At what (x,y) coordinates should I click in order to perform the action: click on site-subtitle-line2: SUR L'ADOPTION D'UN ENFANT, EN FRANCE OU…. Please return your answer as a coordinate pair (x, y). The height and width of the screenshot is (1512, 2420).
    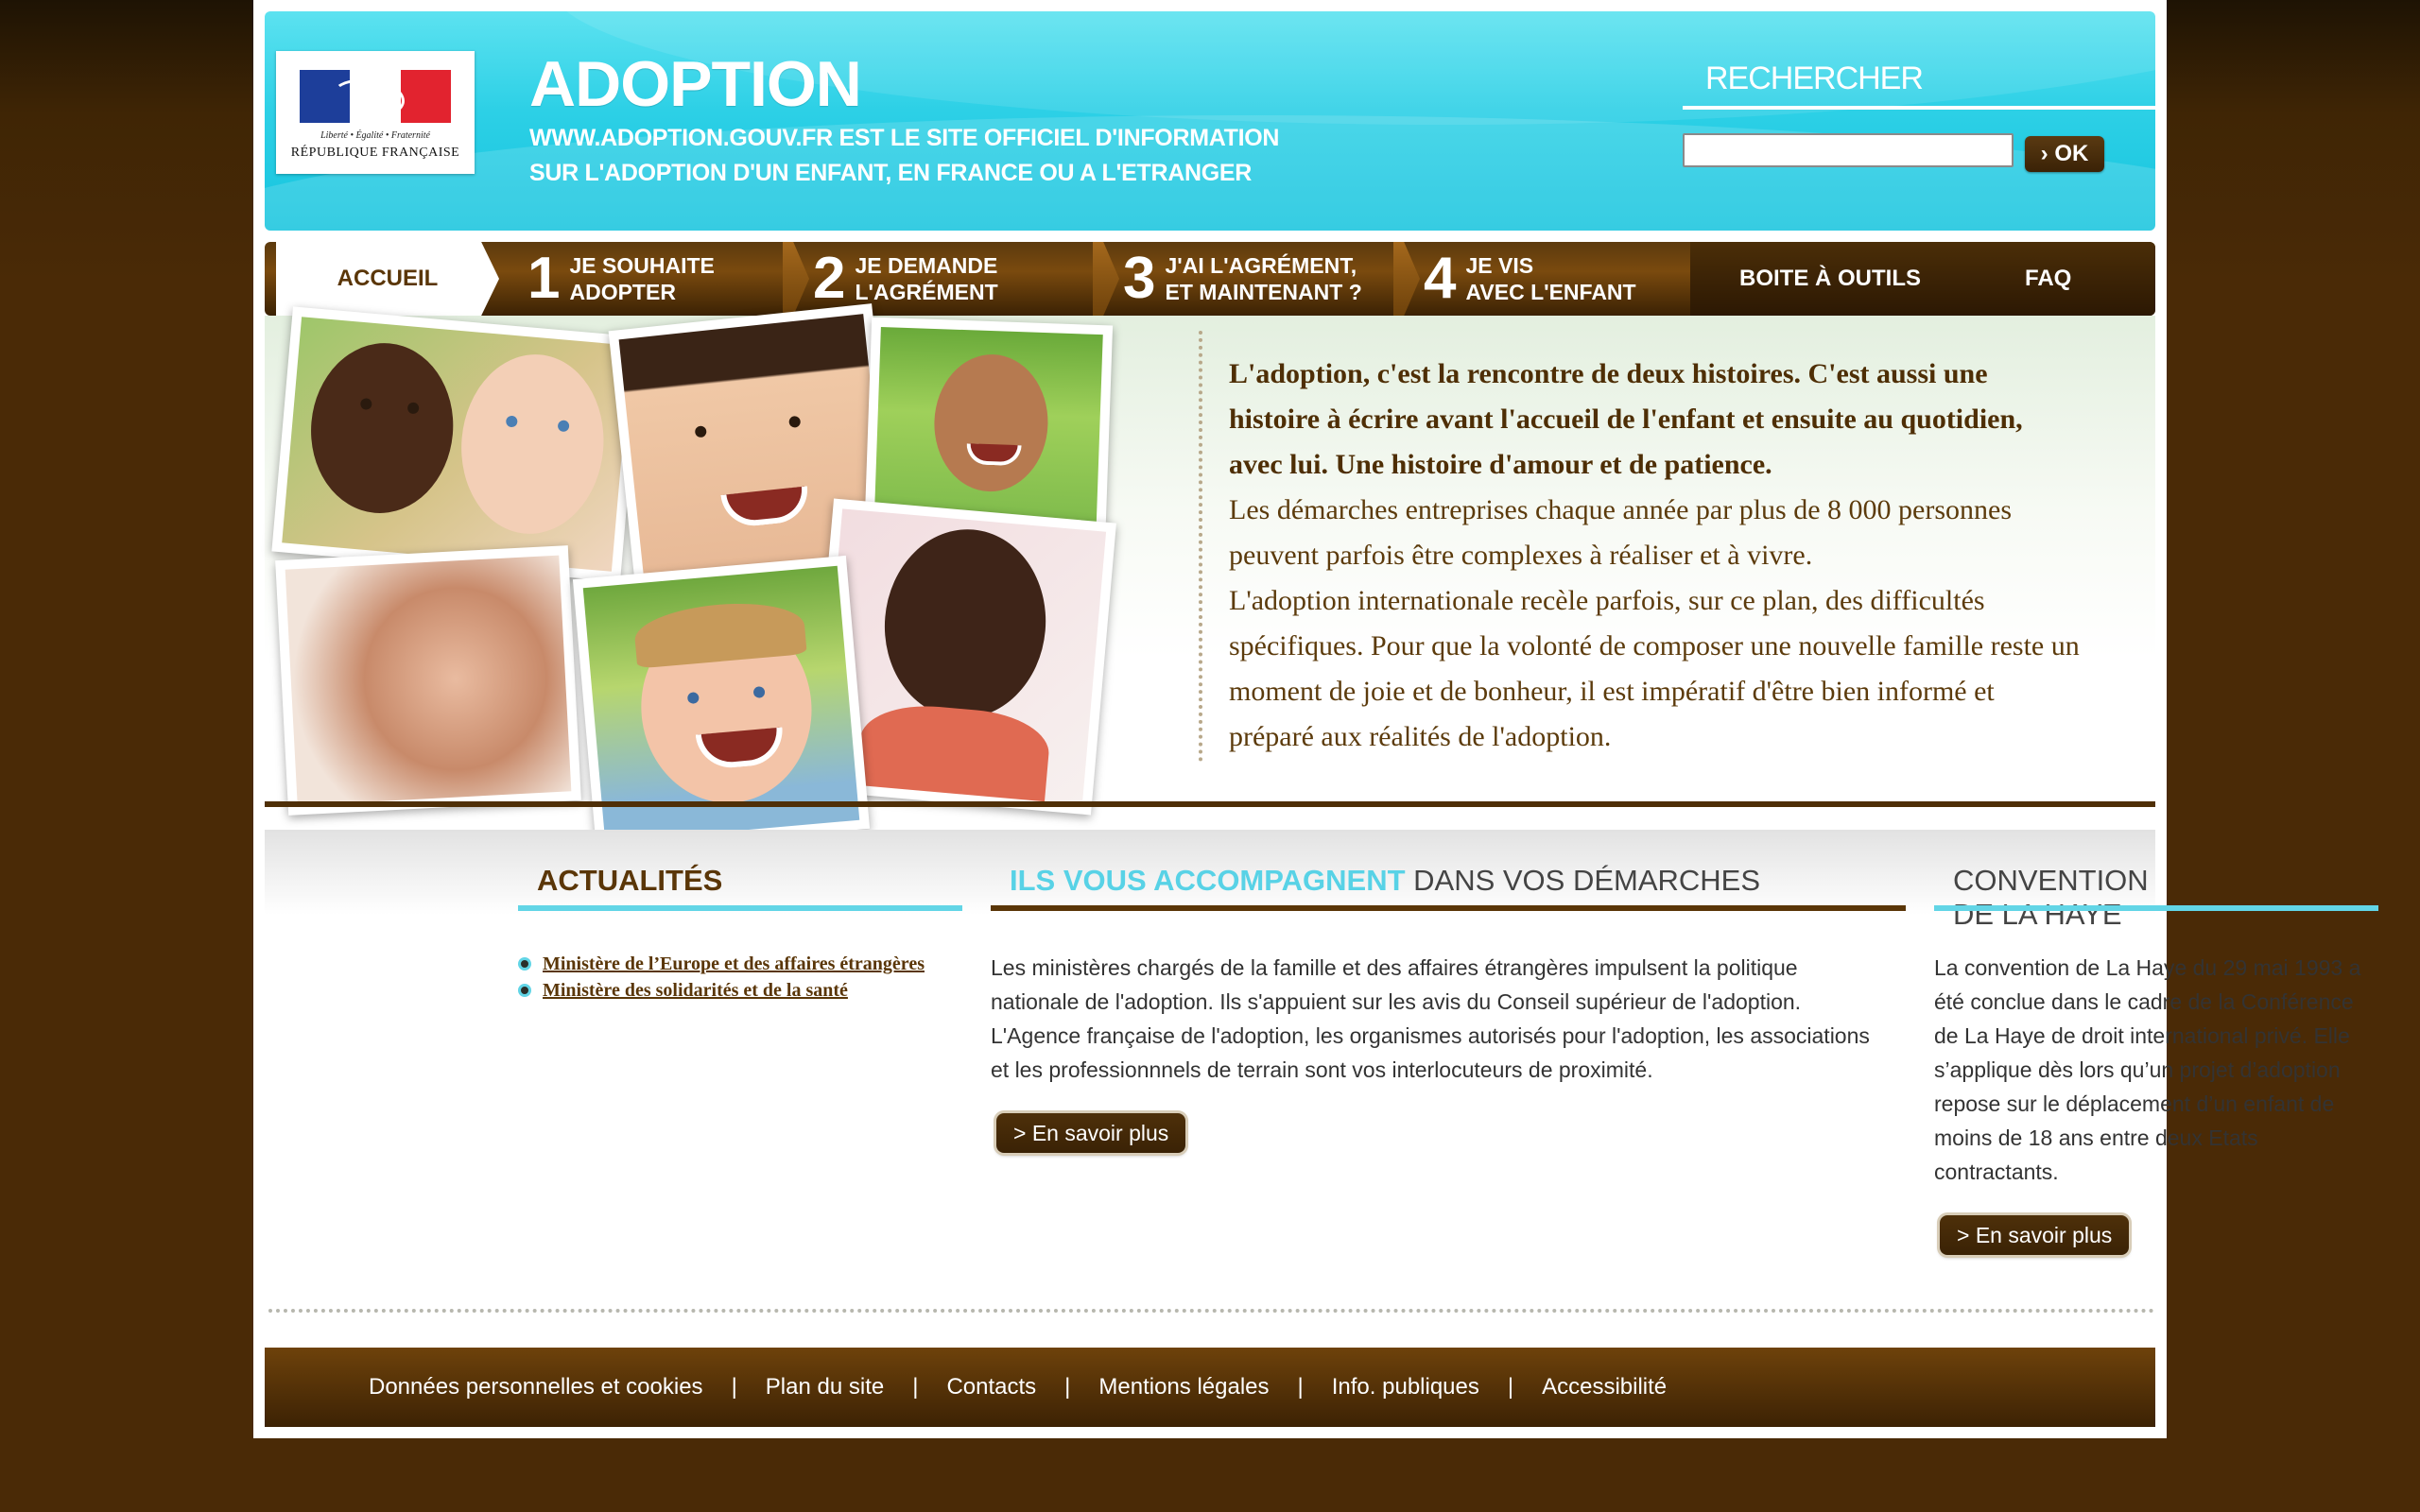
    Looking at the image, I should click on (890, 173).